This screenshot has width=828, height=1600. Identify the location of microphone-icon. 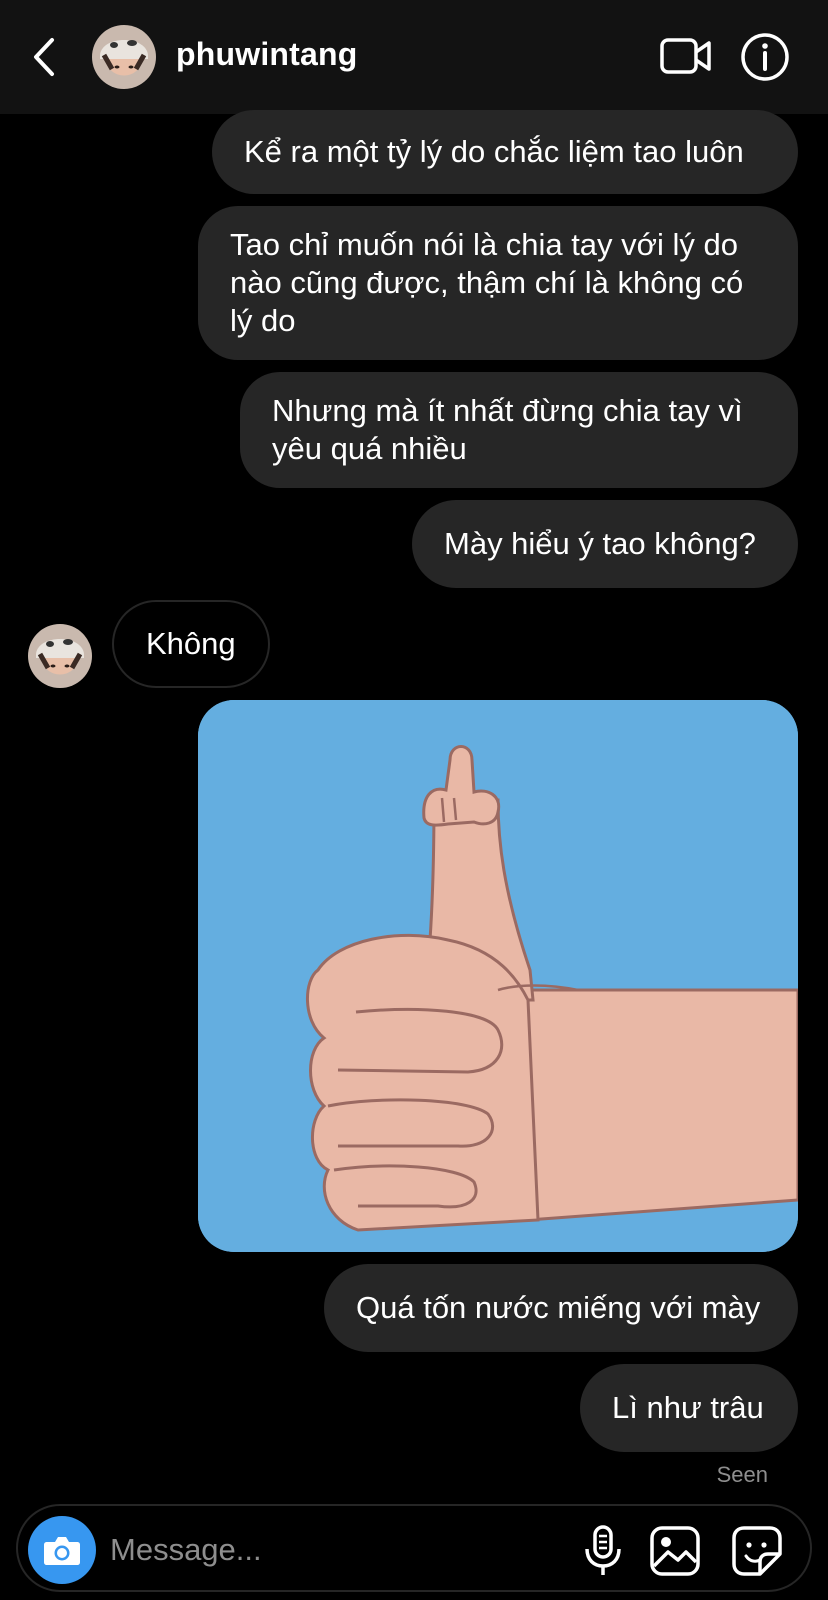
(603, 1550).